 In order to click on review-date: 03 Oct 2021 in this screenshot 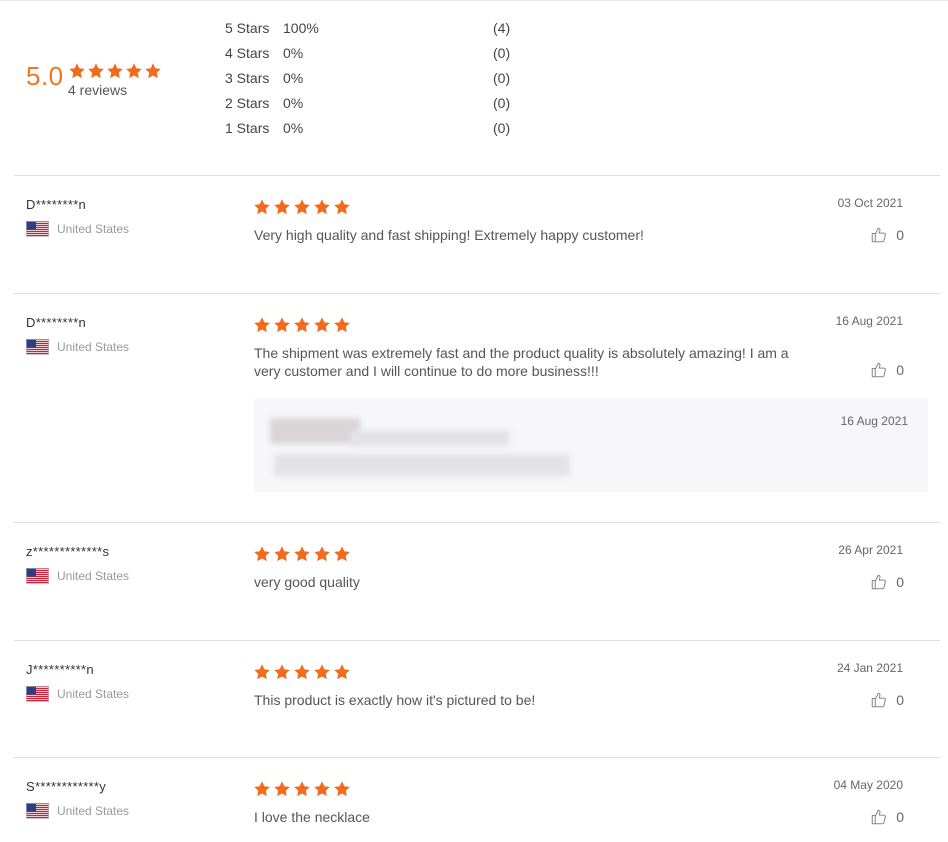, I will do `click(870, 203)`.